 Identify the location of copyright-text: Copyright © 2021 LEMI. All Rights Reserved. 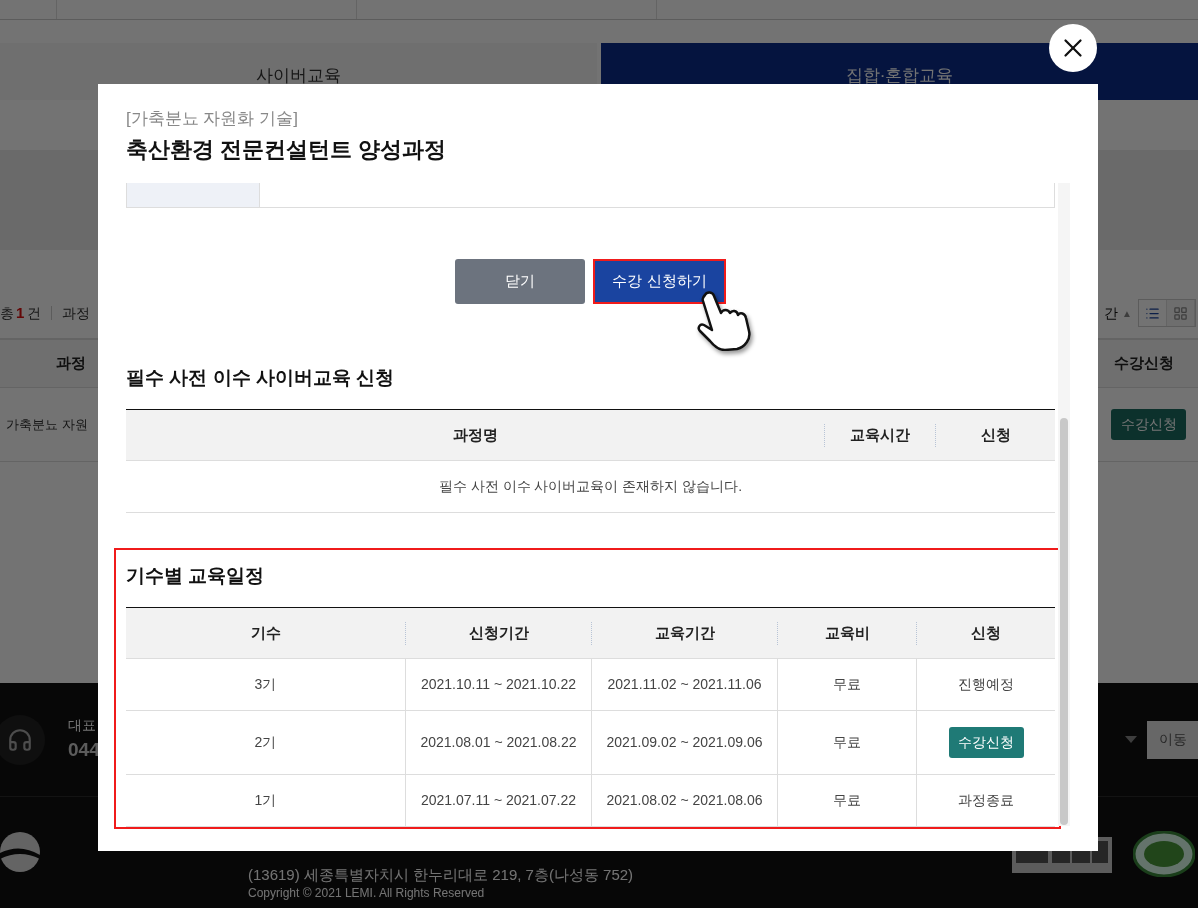
(367, 893).